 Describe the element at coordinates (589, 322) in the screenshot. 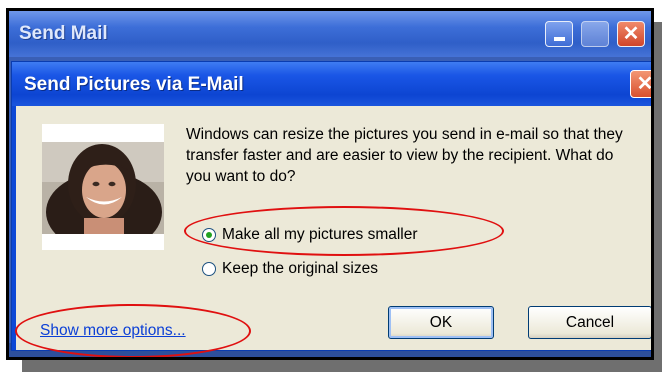

I see `cancel-button: Cancel` at that location.